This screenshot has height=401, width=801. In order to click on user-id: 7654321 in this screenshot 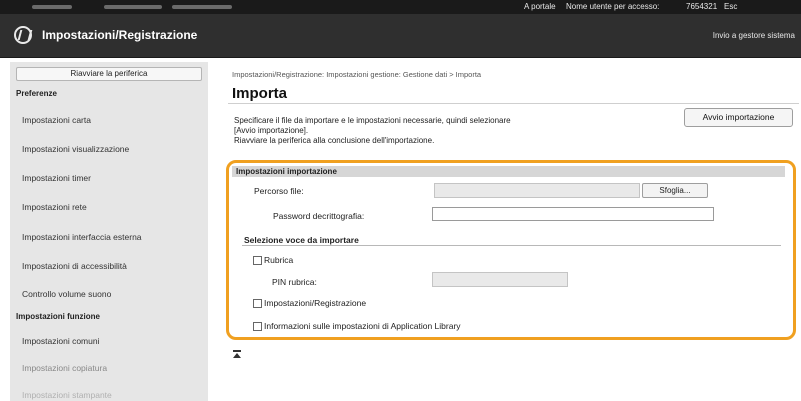, I will do `click(702, 6)`.